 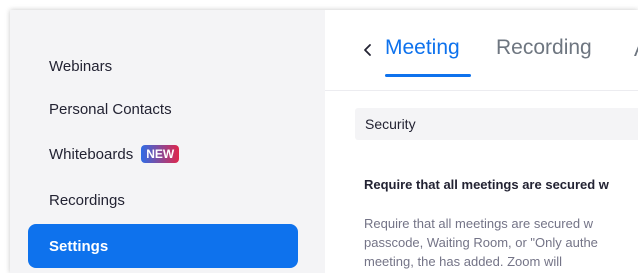 What do you see at coordinates (79, 246) in the screenshot?
I see `sidebar-item-label: Settings` at bounding box center [79, 246].